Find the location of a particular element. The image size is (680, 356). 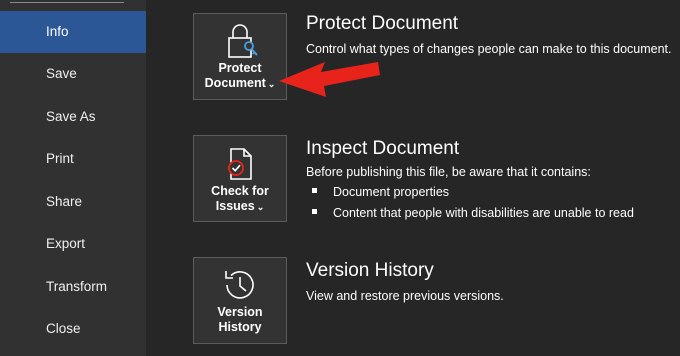

red-arrow-annotation is located at coordinates (329, 79).